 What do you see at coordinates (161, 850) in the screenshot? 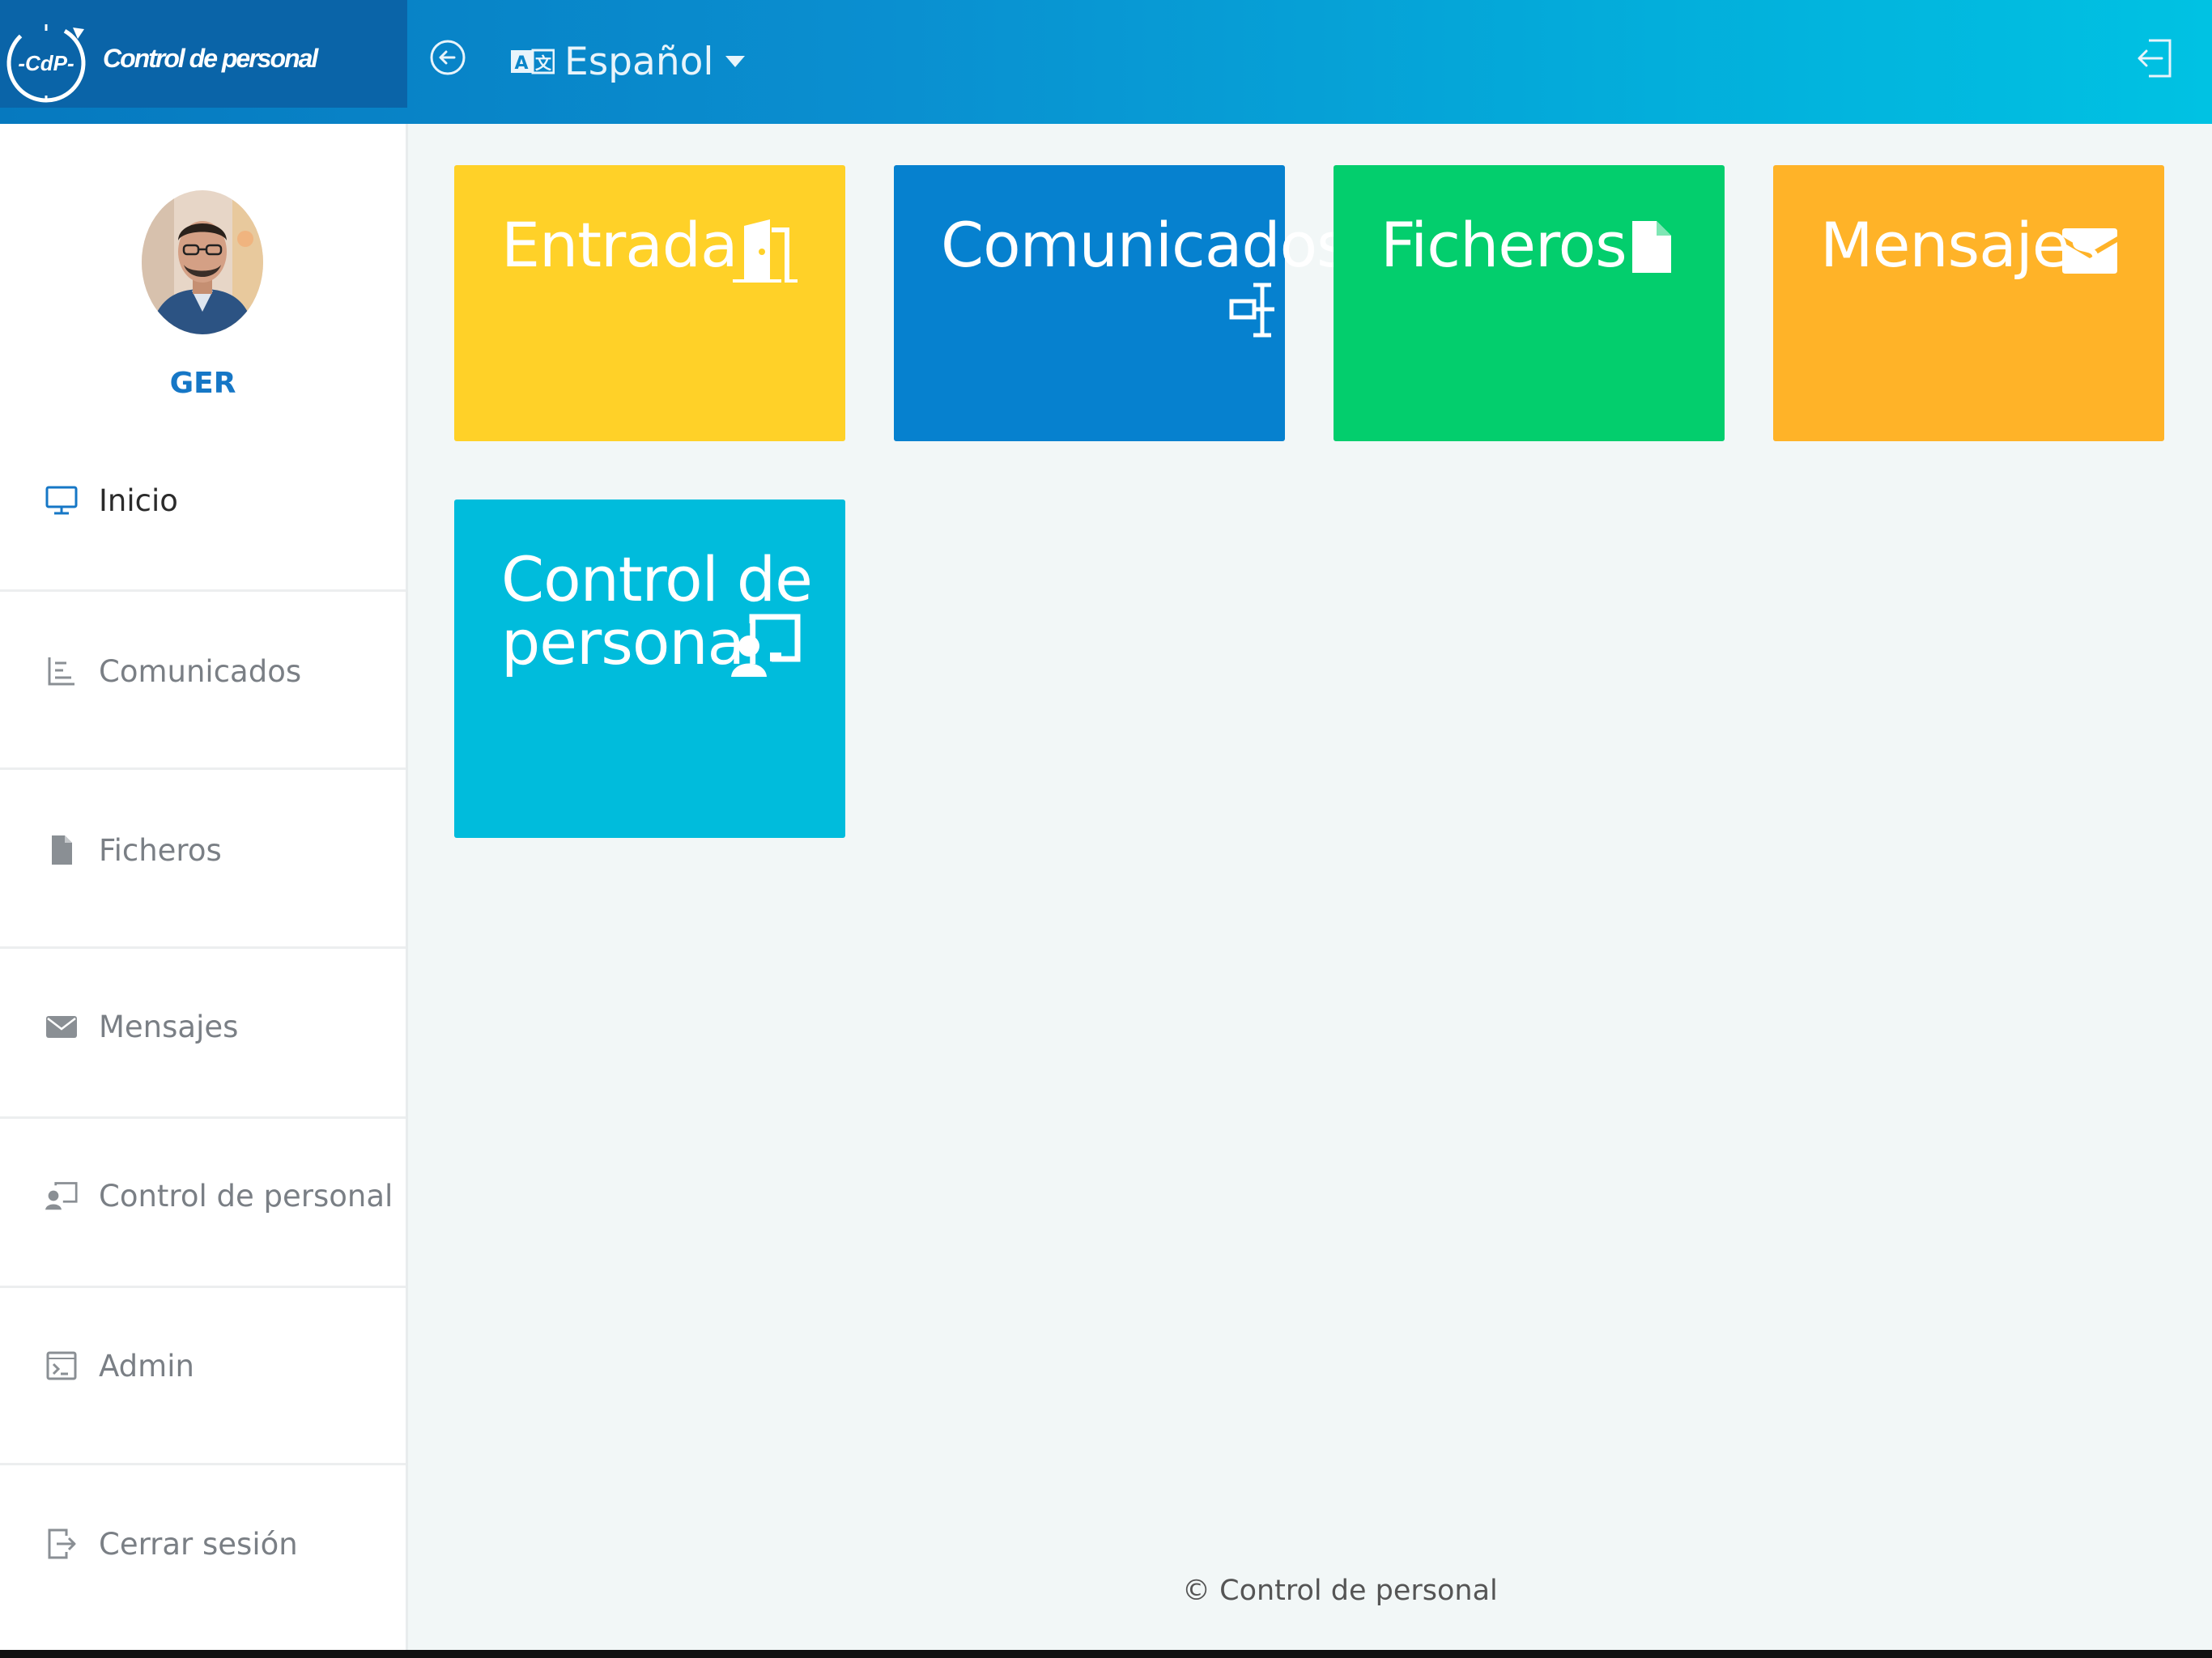
I see `sidebar-item-label: Ficheros` at bounding box center [161, 850].